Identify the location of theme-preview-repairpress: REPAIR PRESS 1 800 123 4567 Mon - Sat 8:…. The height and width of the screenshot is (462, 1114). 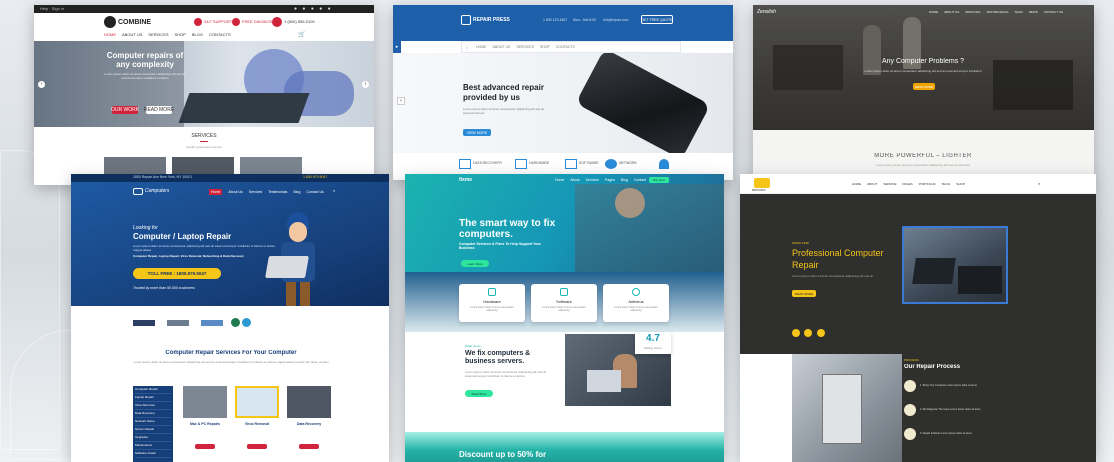
(563, 92).